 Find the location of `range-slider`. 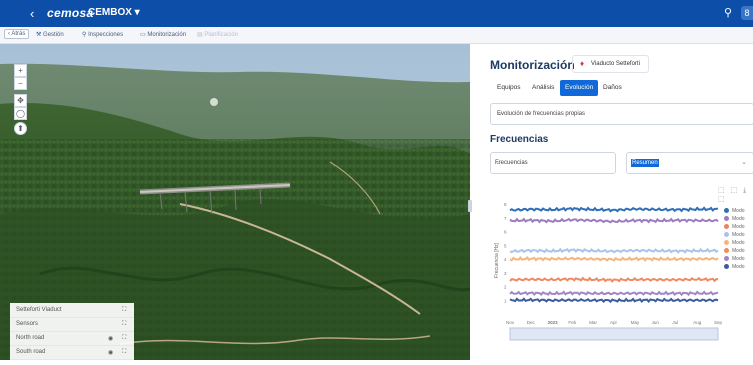

range-slider is located at coordinates (614, 334).